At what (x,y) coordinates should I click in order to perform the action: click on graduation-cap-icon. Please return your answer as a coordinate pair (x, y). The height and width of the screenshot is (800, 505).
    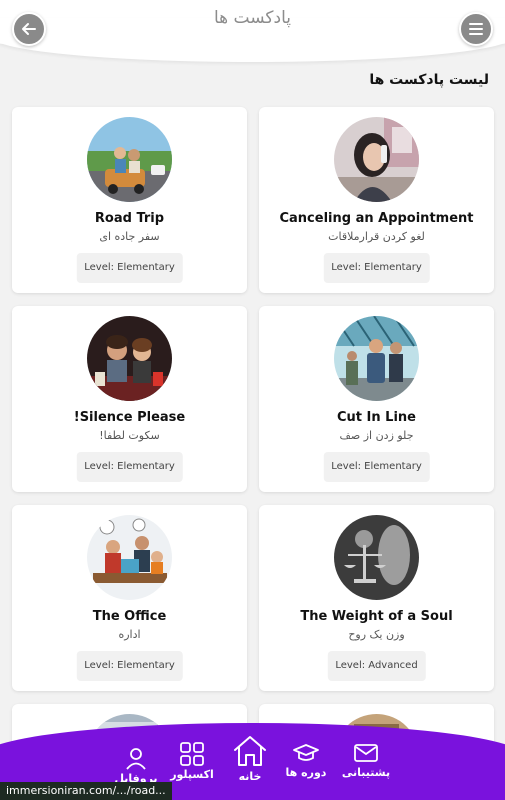
    Looking at the image, I should click on (306, 752).